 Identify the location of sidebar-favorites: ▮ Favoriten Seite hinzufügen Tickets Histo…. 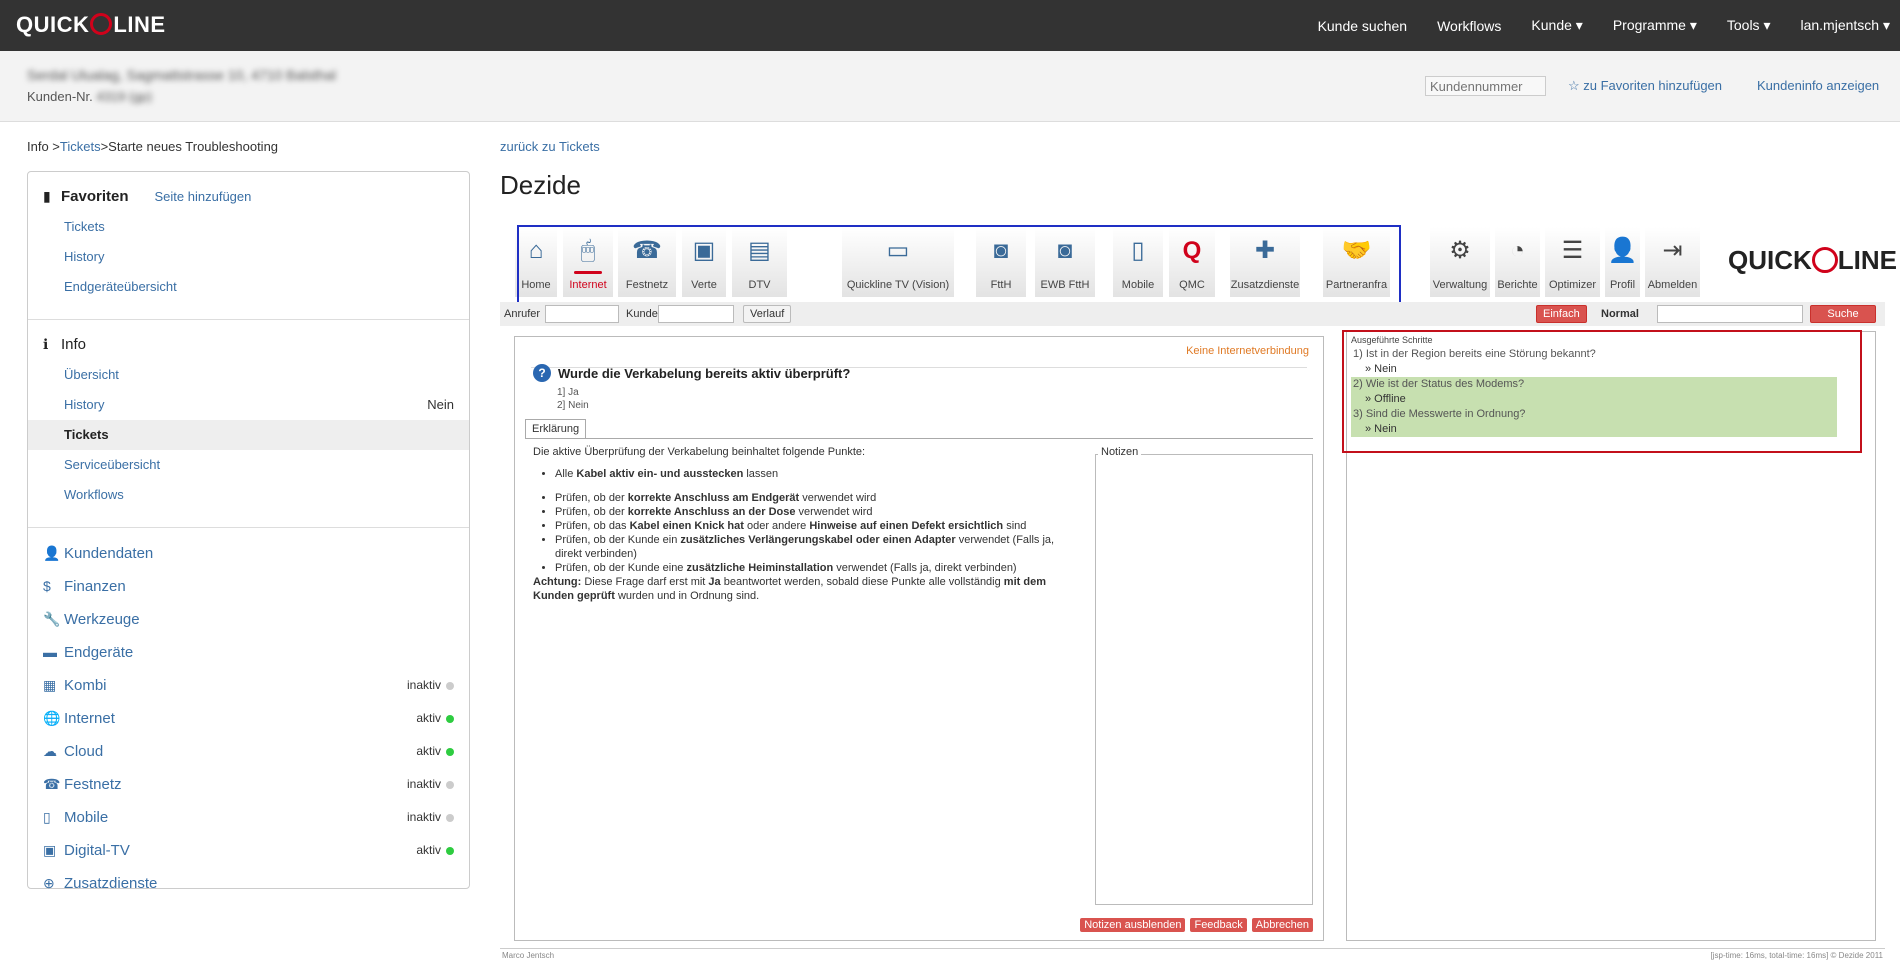
(248, 250).